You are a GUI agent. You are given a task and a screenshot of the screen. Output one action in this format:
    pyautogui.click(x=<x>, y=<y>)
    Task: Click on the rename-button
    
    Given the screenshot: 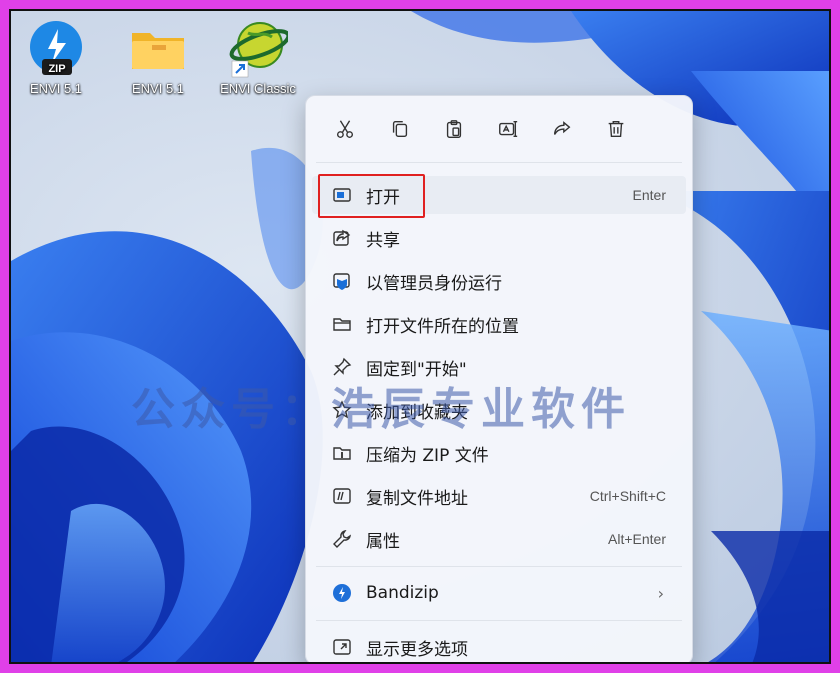 What is the action you would take?
    pyautogui.click(x=508, y=129)
    